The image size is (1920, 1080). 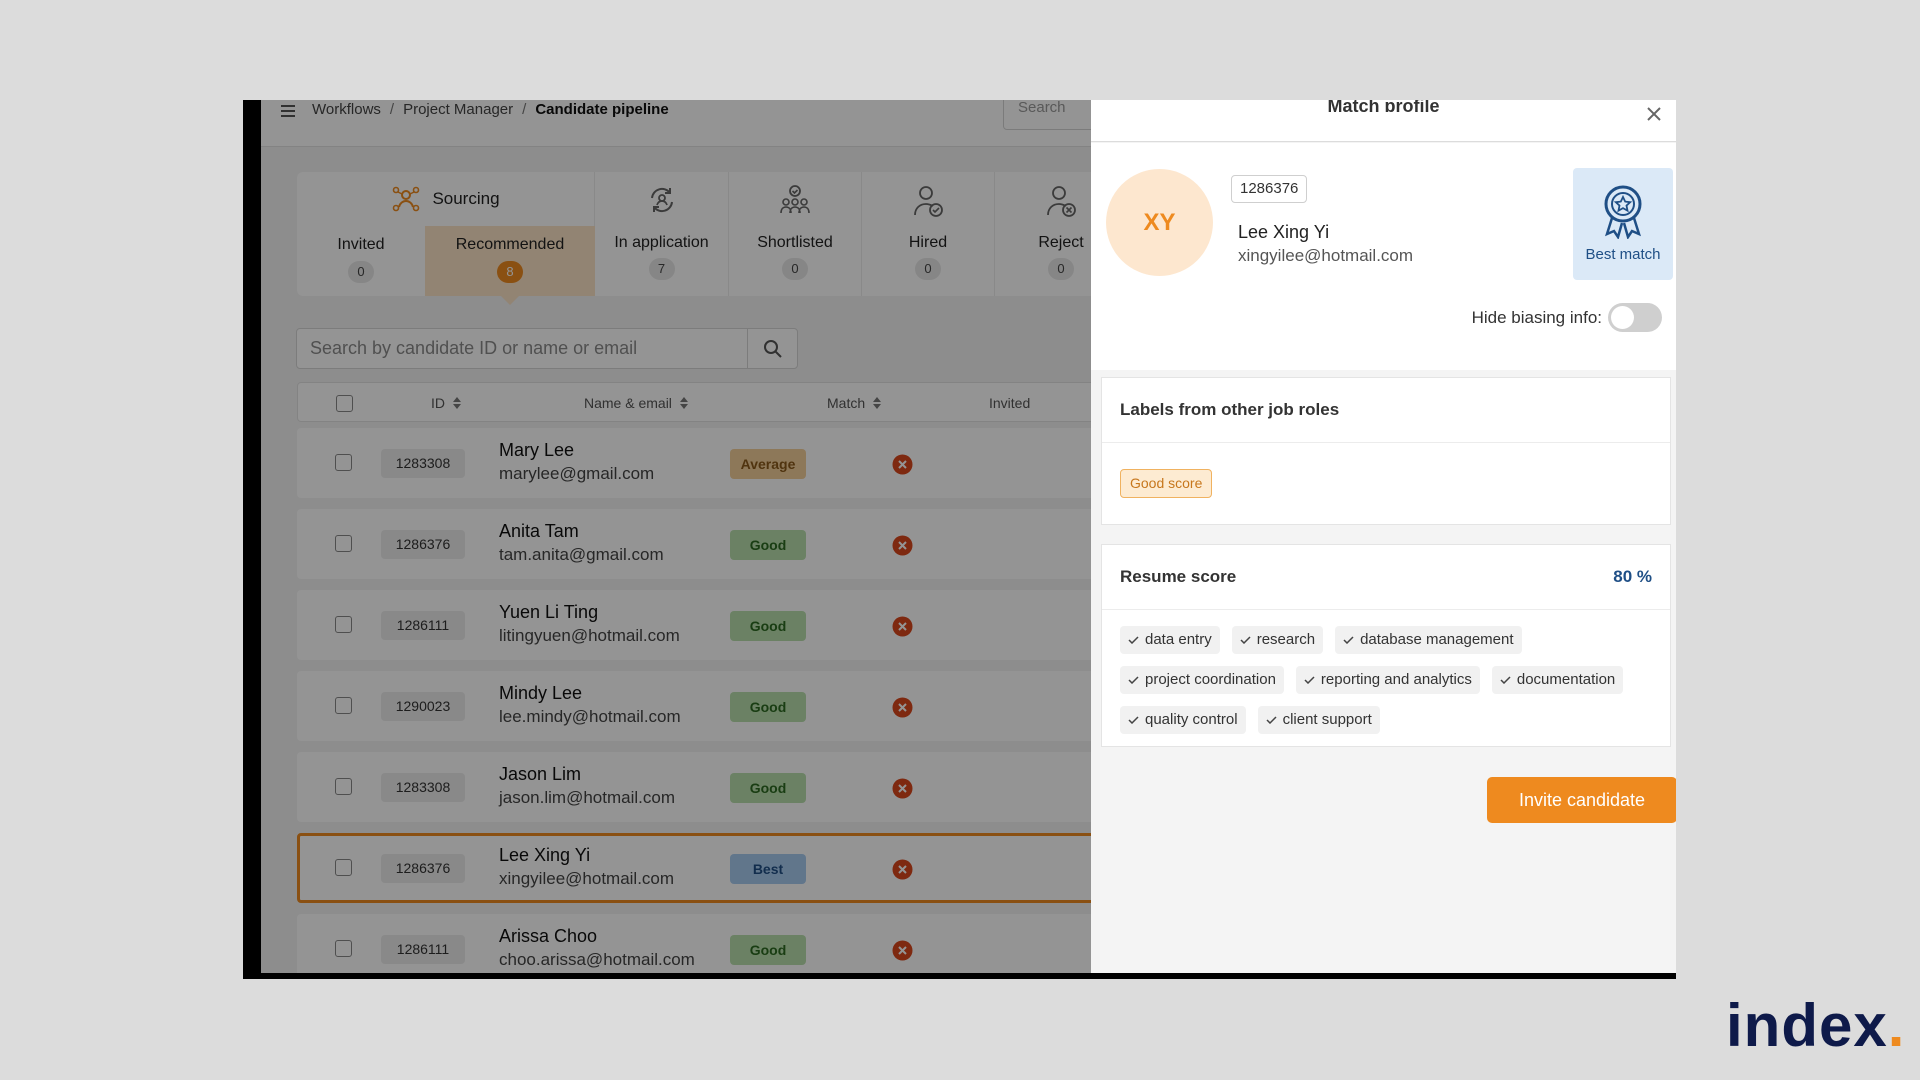 What do you see at coordinates (1437, 639) in the screenshot?
I see `skill-label: database management` at bounding box center [1437, 639].